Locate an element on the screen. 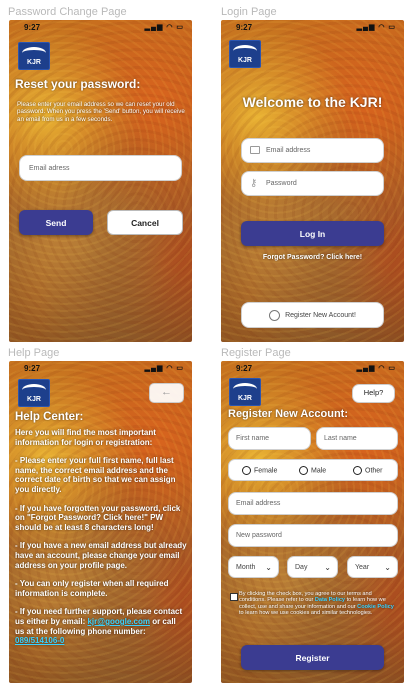  support-phone-link: 089/514106-0 is located at coordinates (39, 640).